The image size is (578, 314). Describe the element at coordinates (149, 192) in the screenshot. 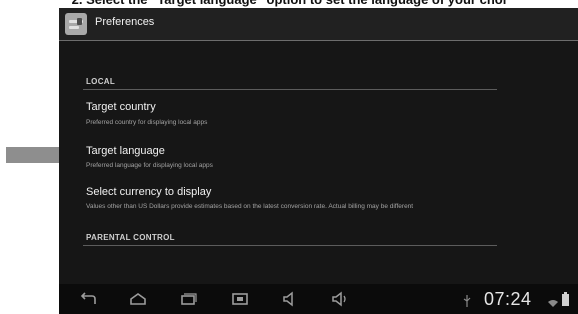

I see `preference-title: Select currency to display` at that location.